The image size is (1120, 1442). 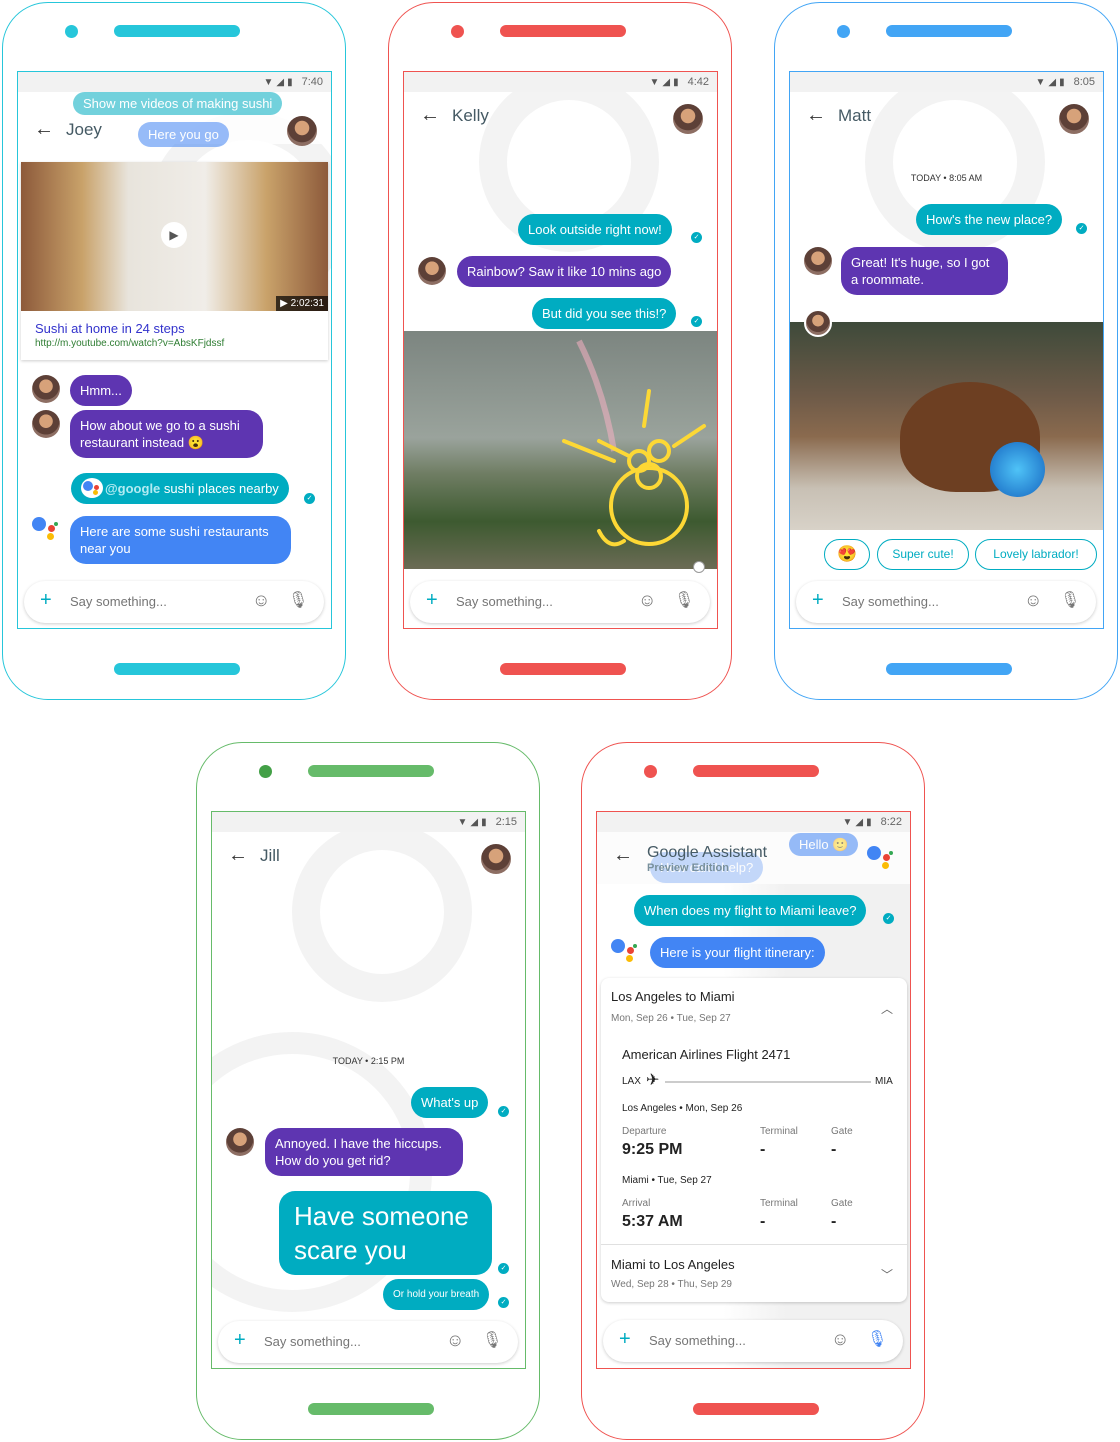 I want to click on outbound-route: Los Angeles to Miami, so click(x=673, y=996).